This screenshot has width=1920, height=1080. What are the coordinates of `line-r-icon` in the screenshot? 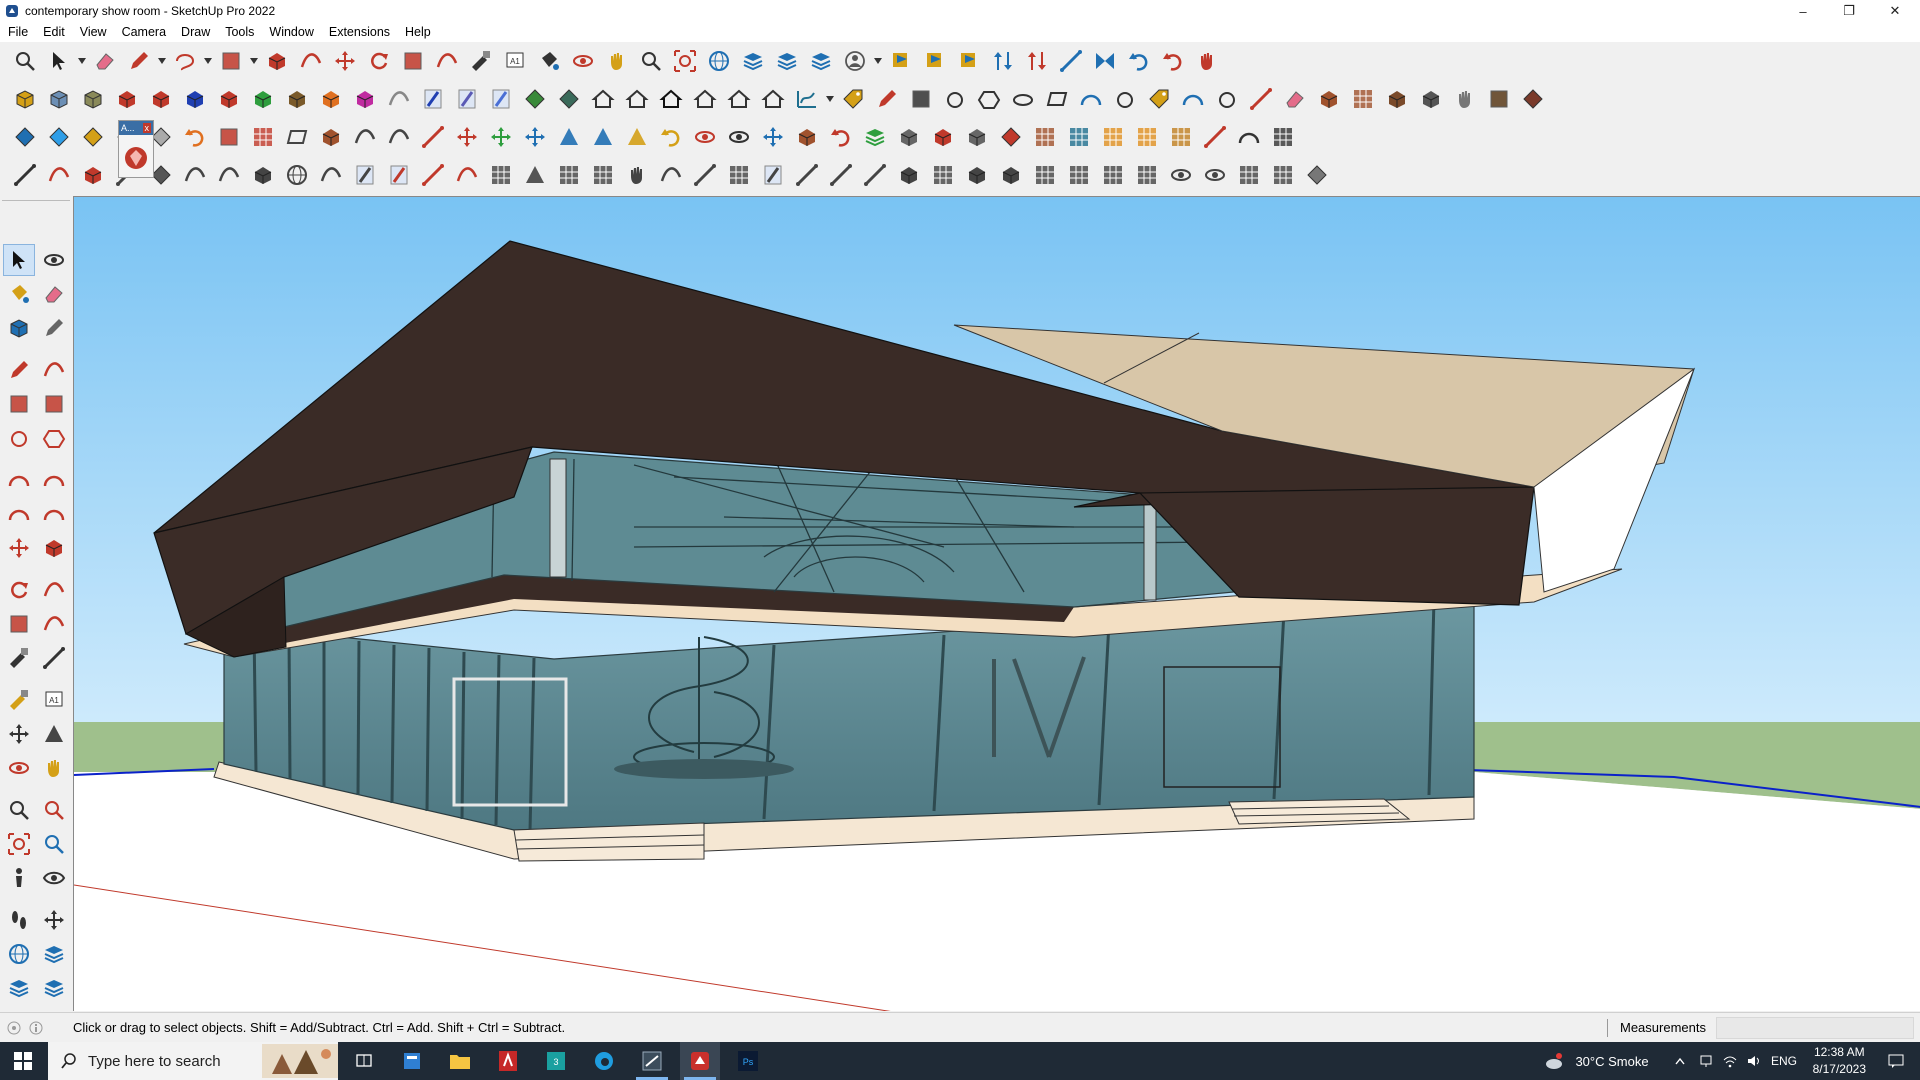 It's located at (603, 175).